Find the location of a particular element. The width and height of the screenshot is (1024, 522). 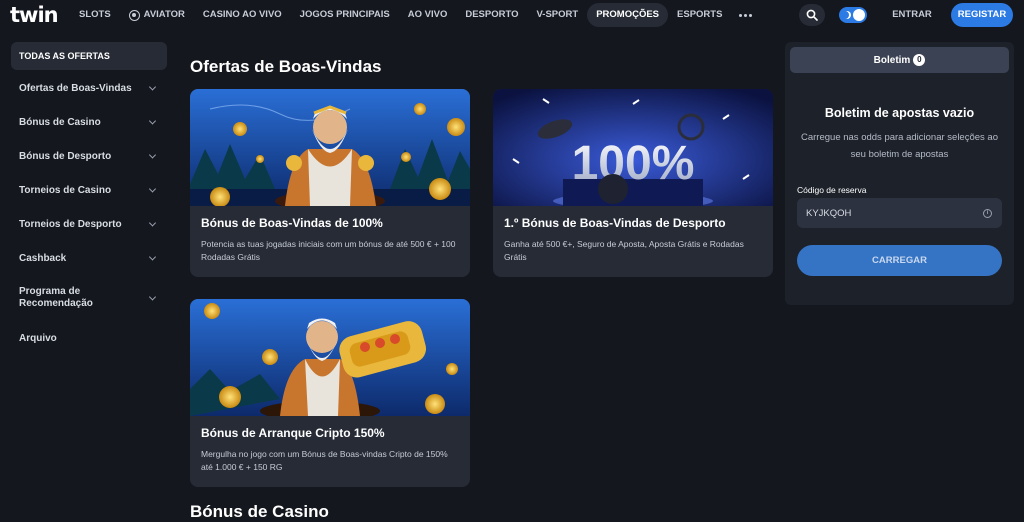

nav-casino-ao-vivo: CASINO AO VIVO is located at coordinates (242, 15).